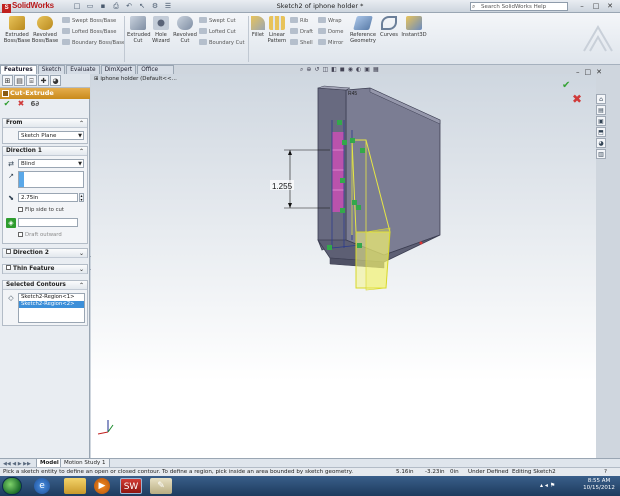 The image size is (620, 496). I want to click on appearances-icon: ◕, so click(601, 143).